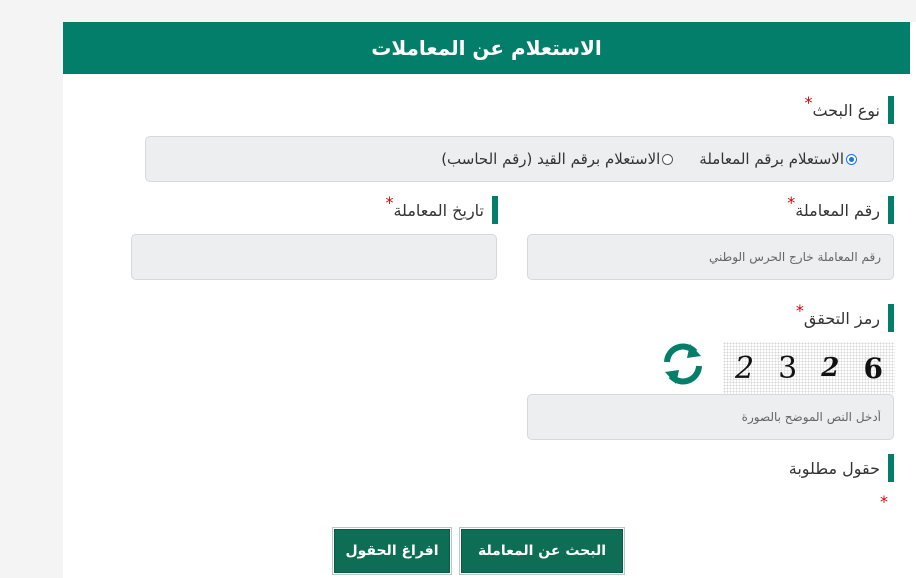 The height and width of the screenshot is (578, 916). I want to click on captcha-digit: 3, so click(788, 368).